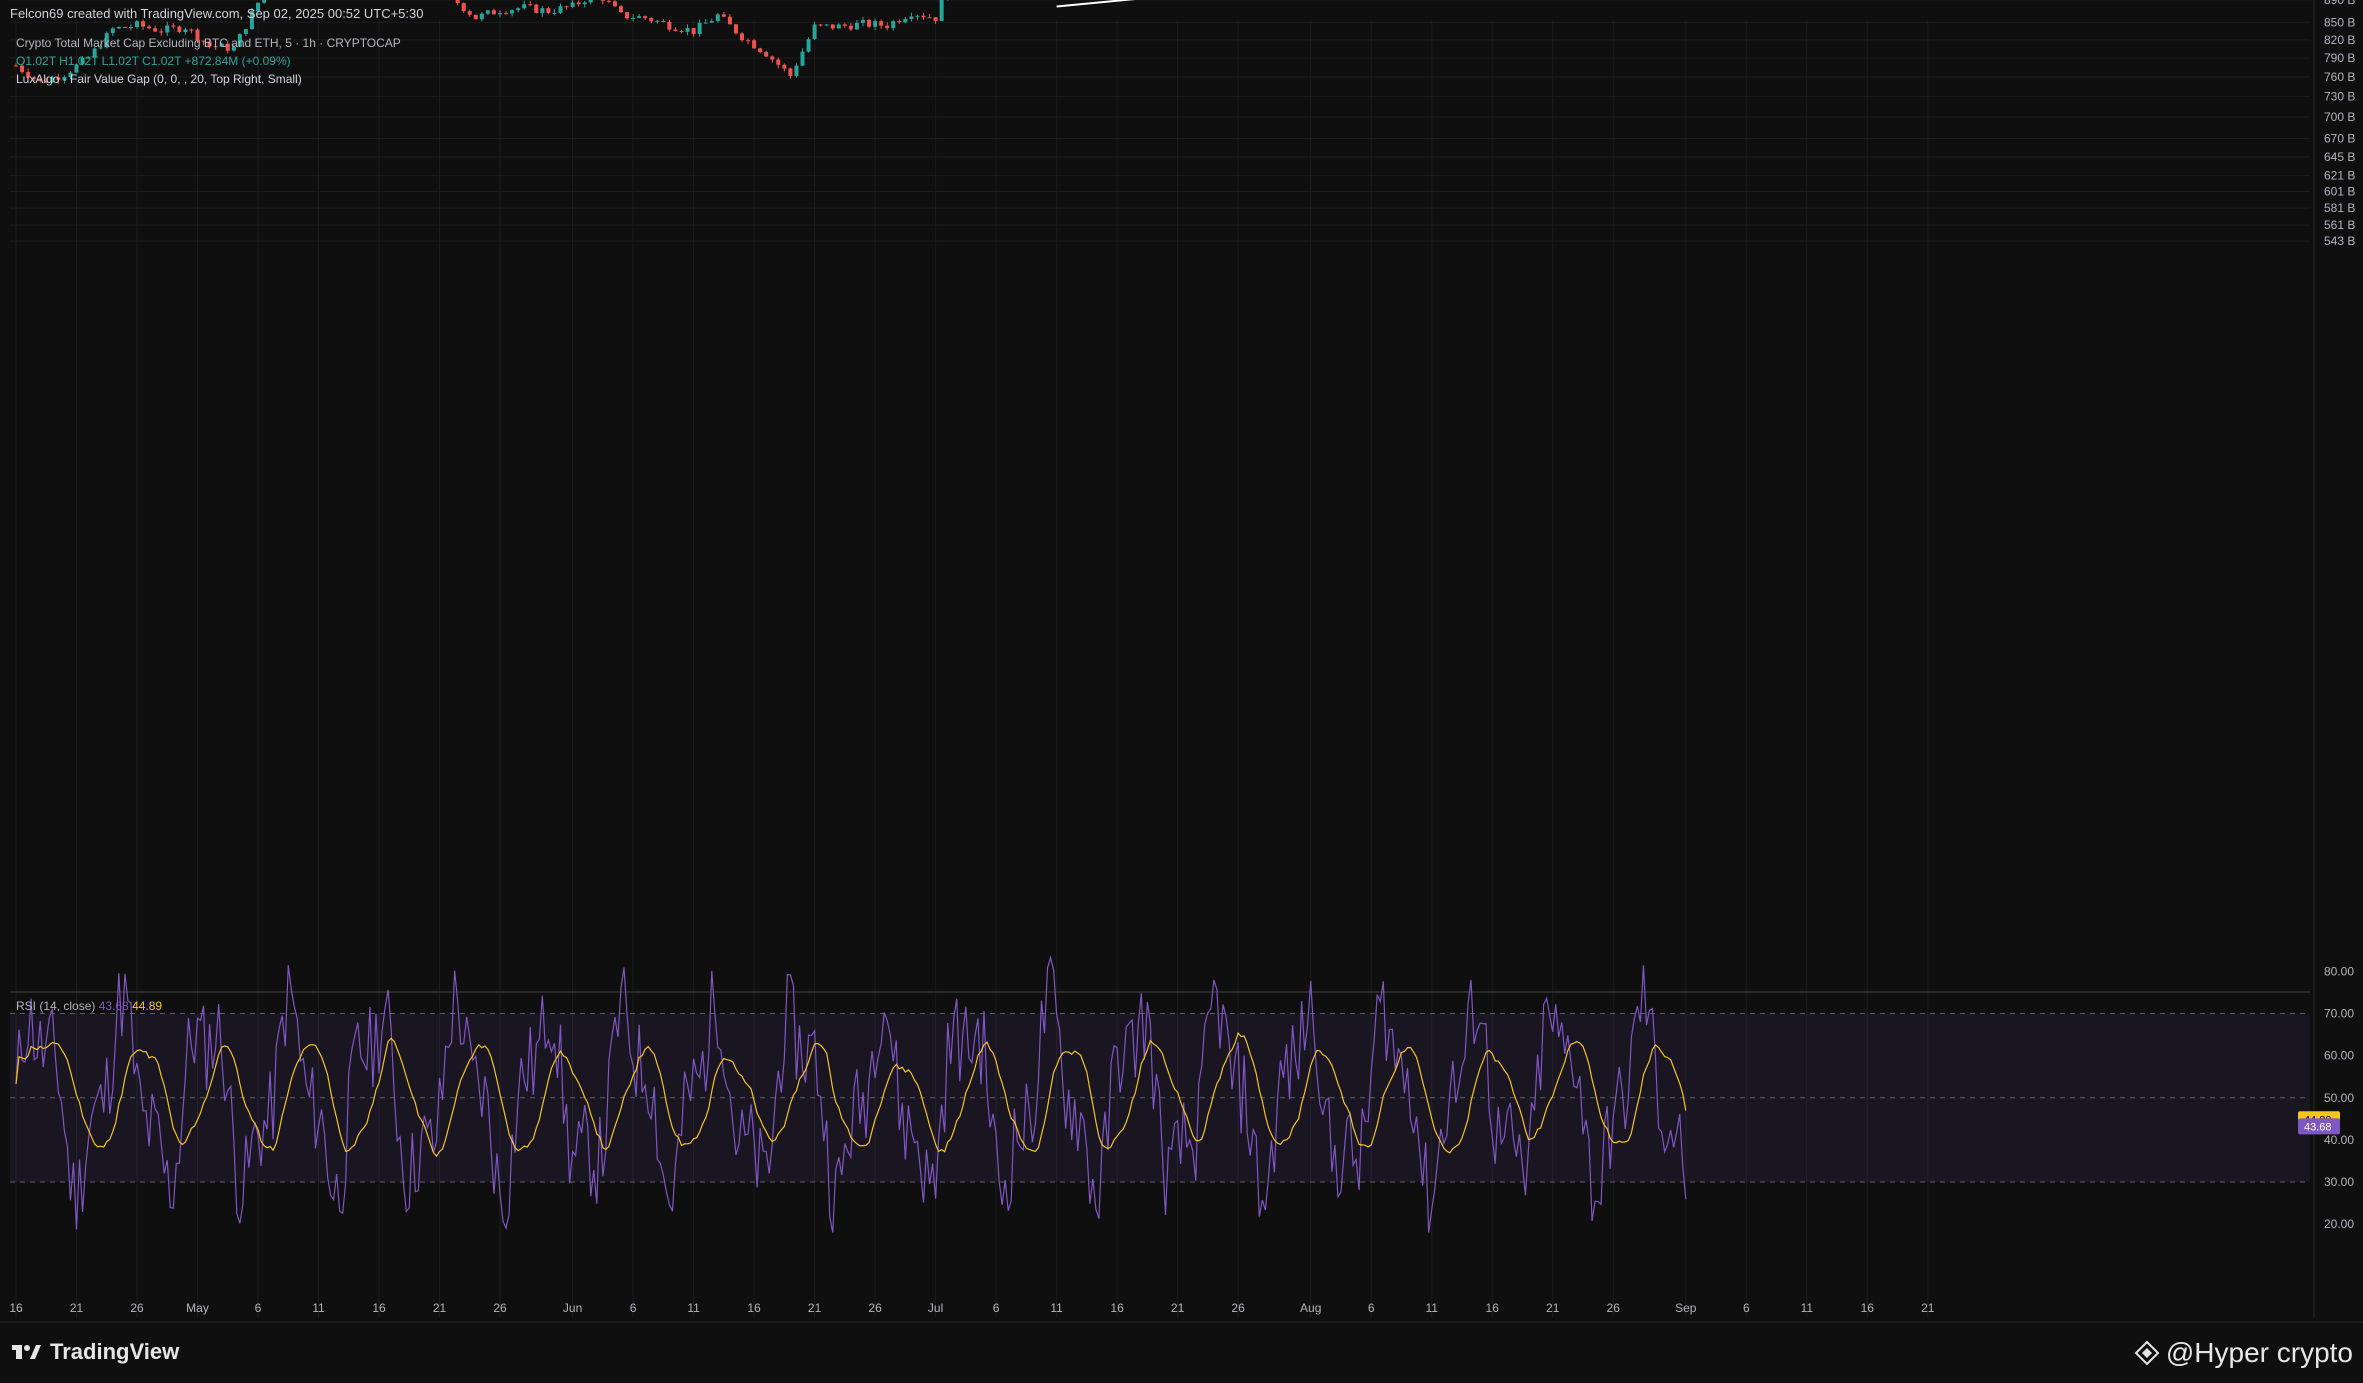  What do you see at coordinates (2339, 1140) in the screenshot?
I see `rsi-tick-label: 40.00` at bounding box center [2339, 1140].